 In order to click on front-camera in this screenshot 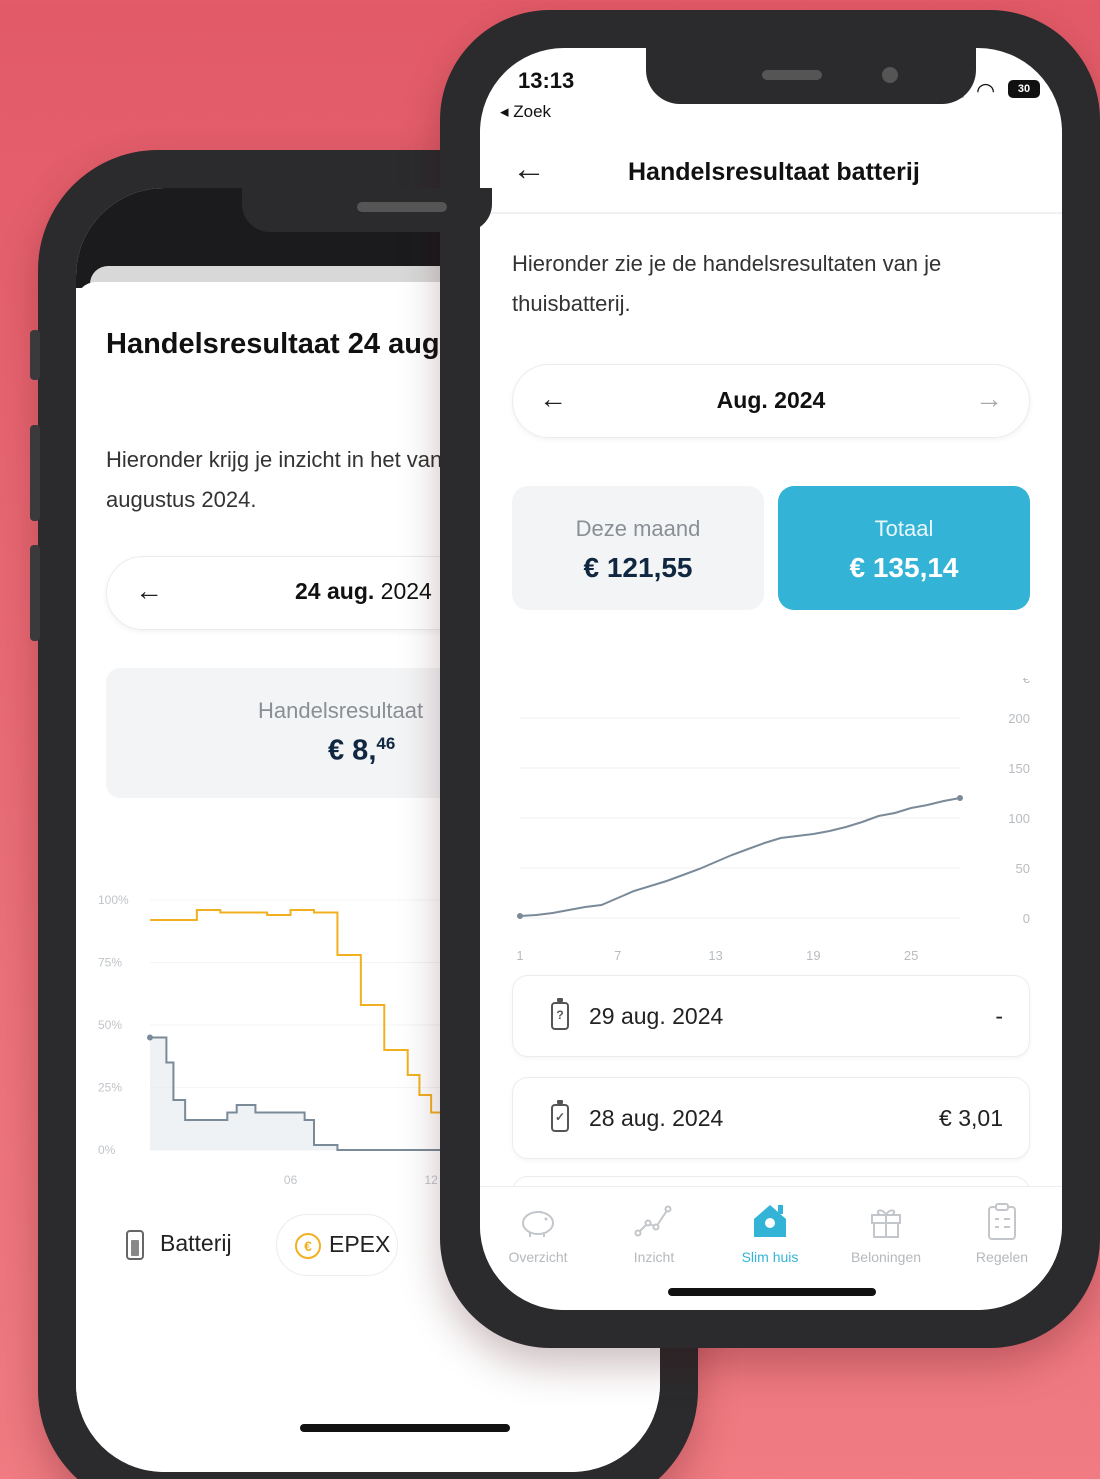, I will do `click(890, 75)`.